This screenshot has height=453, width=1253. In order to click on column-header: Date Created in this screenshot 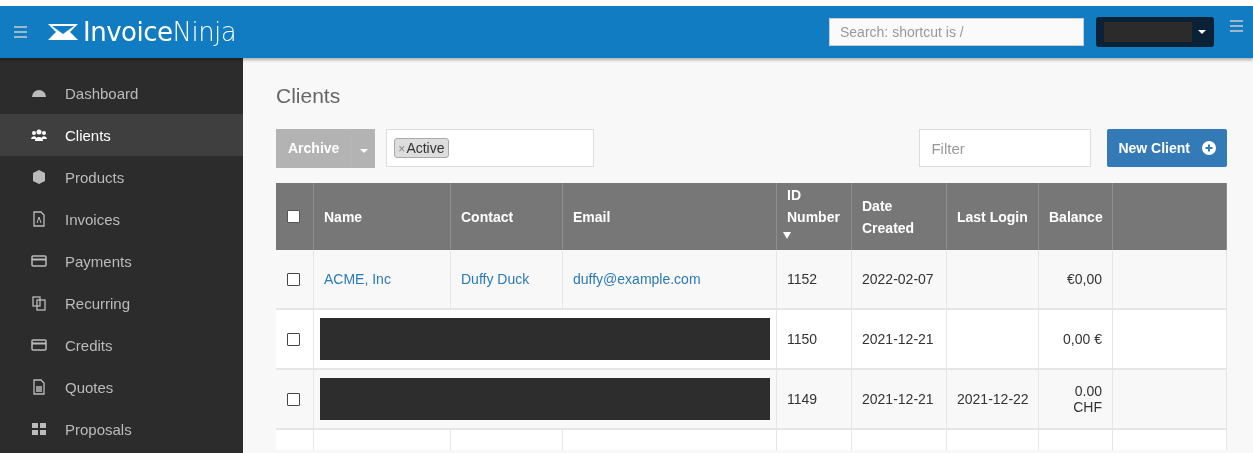, I will do `click(899, 216)`.